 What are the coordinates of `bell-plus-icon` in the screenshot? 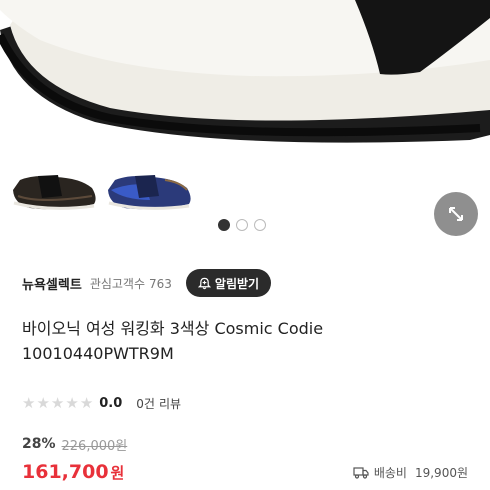 It's located at (204, 283).